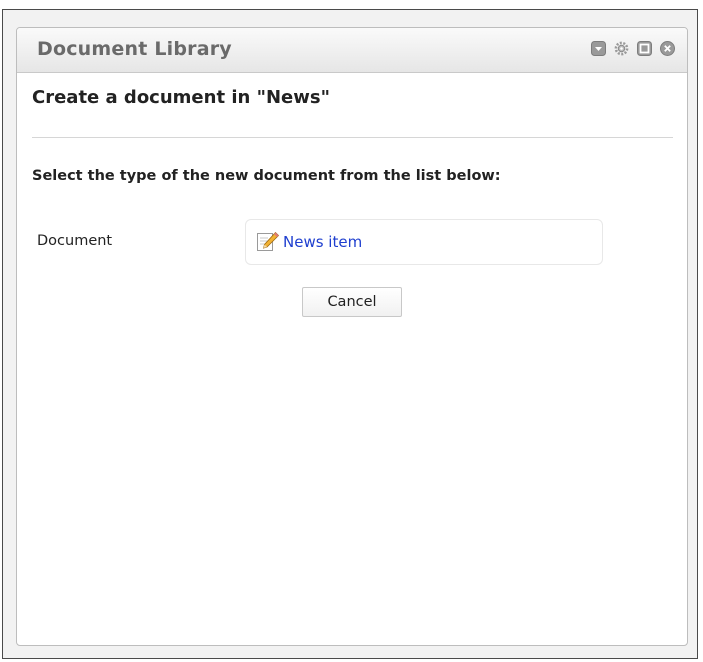 This screenshot has height=662, width=703. Describe the element at coordinates (633, 48) in the screenshot. I see `portlet-toolbar` at that location.